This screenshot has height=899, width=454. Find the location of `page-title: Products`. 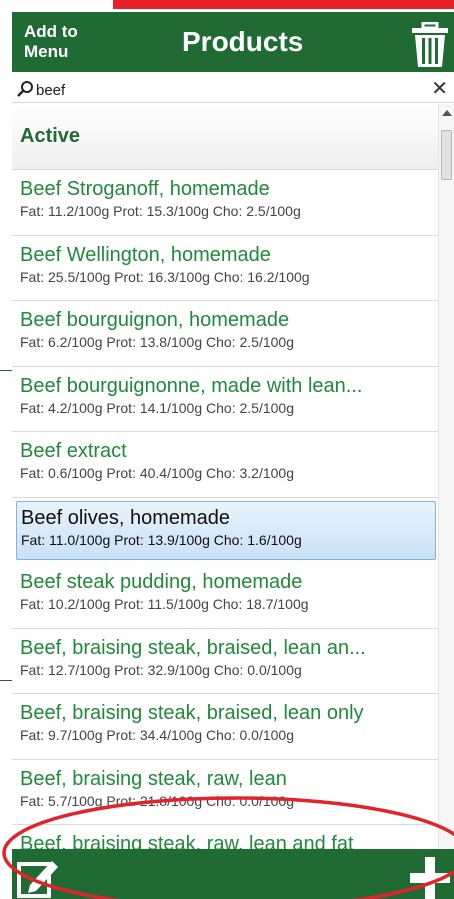

page-title: Products is located at coordinates (243, 41).